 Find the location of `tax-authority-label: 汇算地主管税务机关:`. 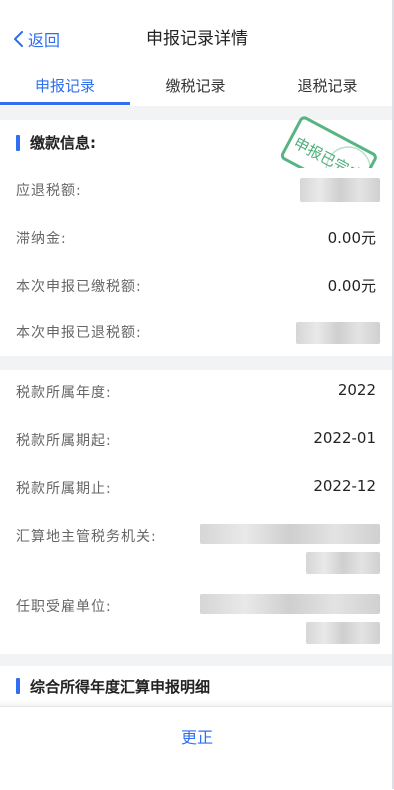

tax-authority-label: 汇算地主管税务机关: is located at coordinates (86, 537).